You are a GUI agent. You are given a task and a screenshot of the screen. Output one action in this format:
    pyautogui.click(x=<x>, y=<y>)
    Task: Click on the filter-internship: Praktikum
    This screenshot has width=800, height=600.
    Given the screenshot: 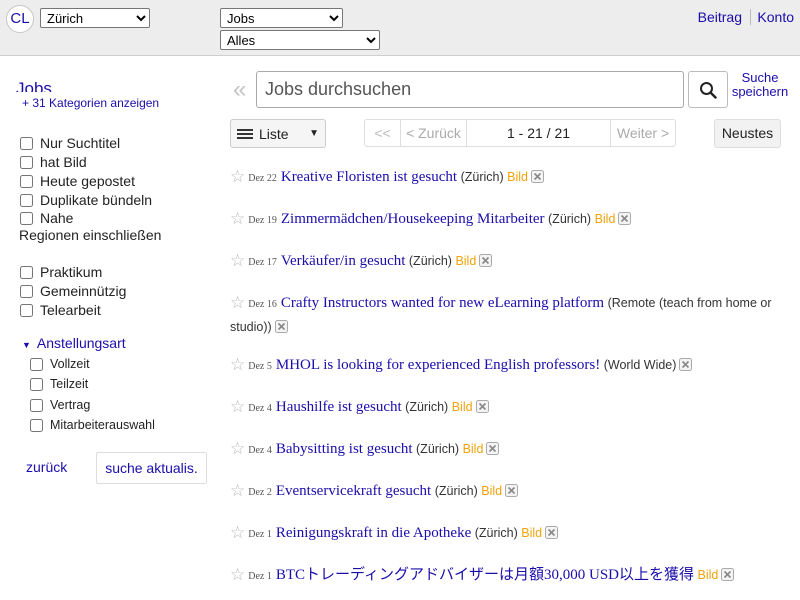 What is the action you would take?
    pyautogui.click(x=60, y=272)
    